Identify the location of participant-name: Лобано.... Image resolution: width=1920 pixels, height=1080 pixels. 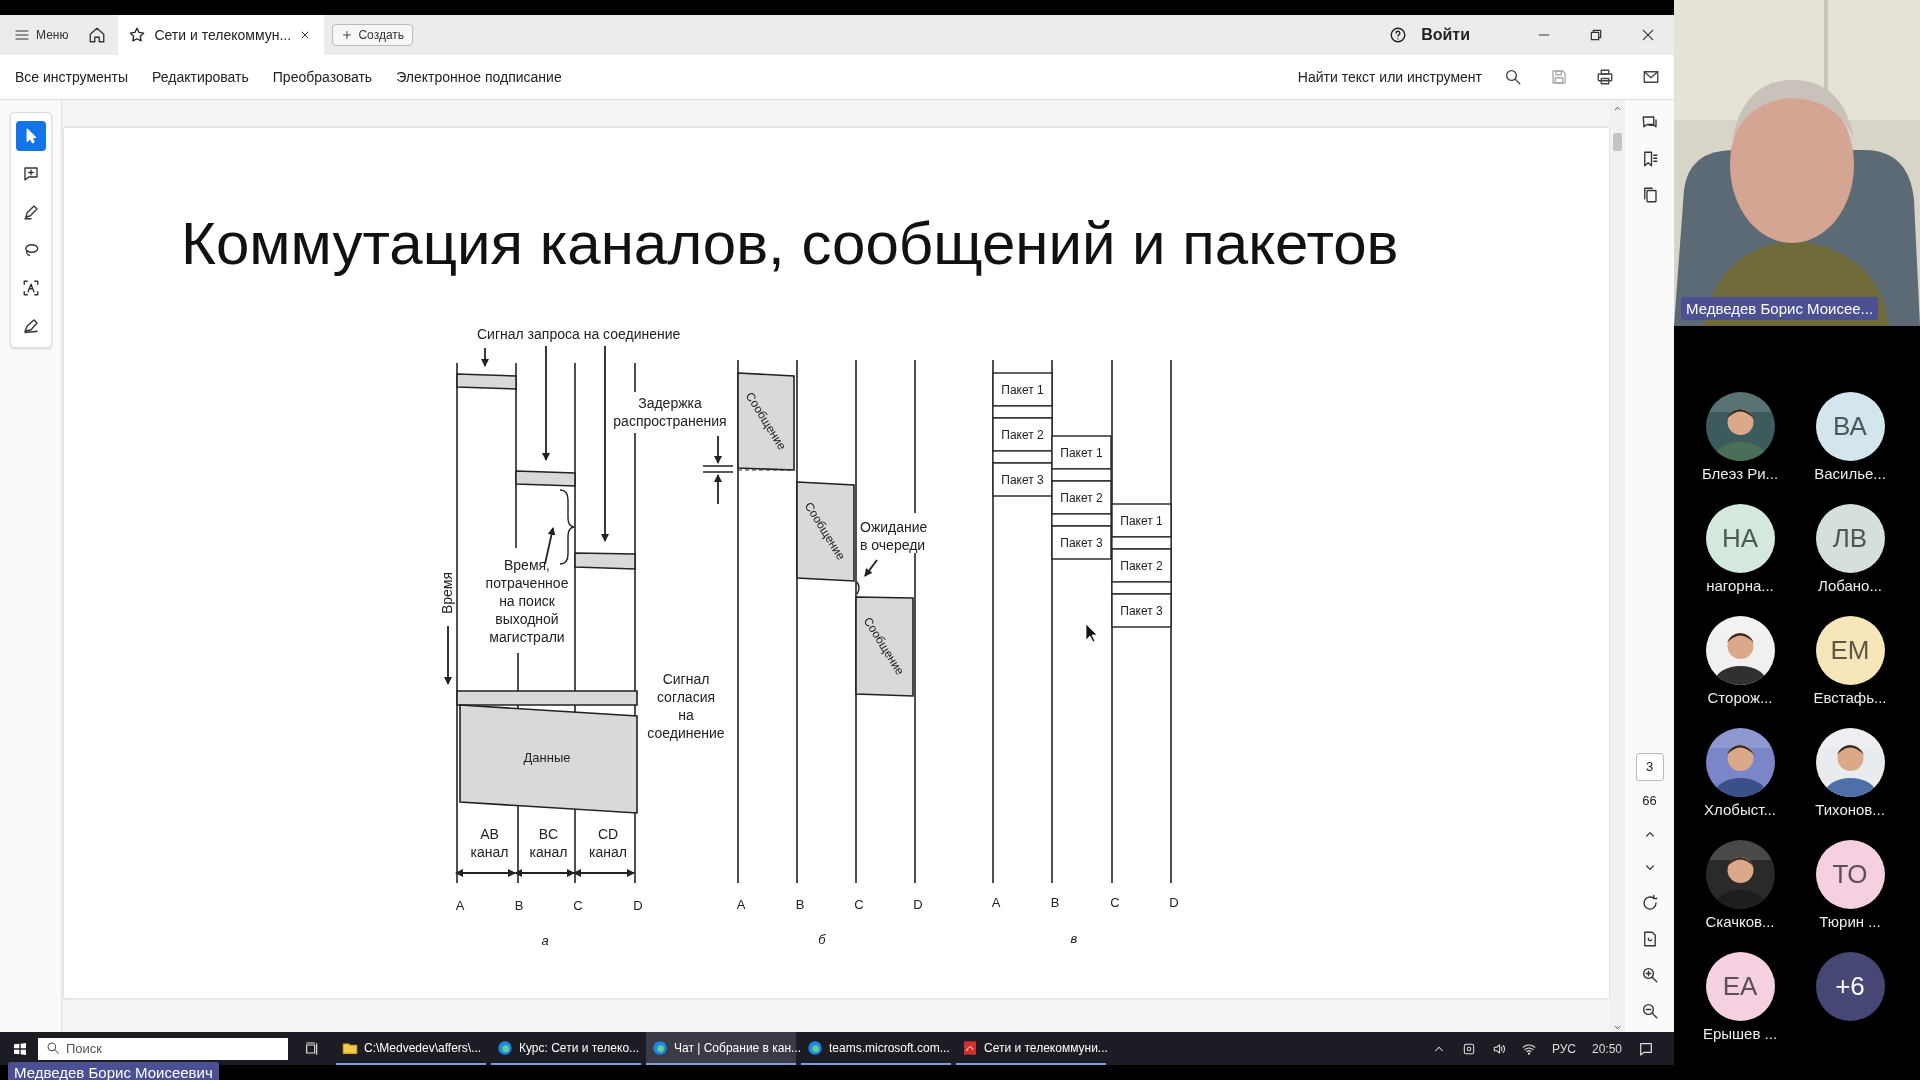
(1850, 586).